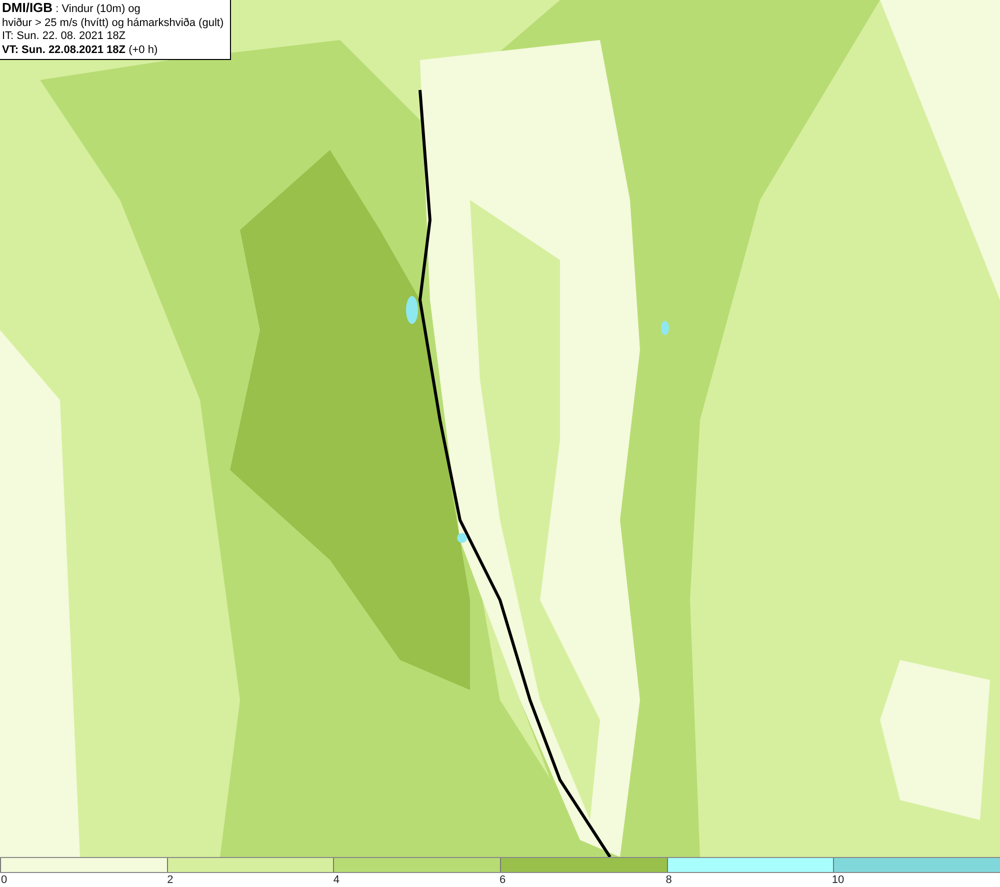 Image resolution: width=1000 pixels, height=887 pixels. I want to click on legend-tick-label: 8, so click(669, 880).